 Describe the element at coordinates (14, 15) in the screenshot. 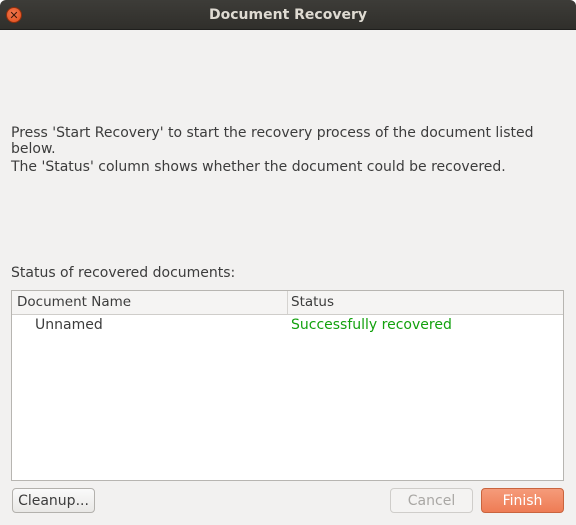

I see `close-icon: ✕` at that location.